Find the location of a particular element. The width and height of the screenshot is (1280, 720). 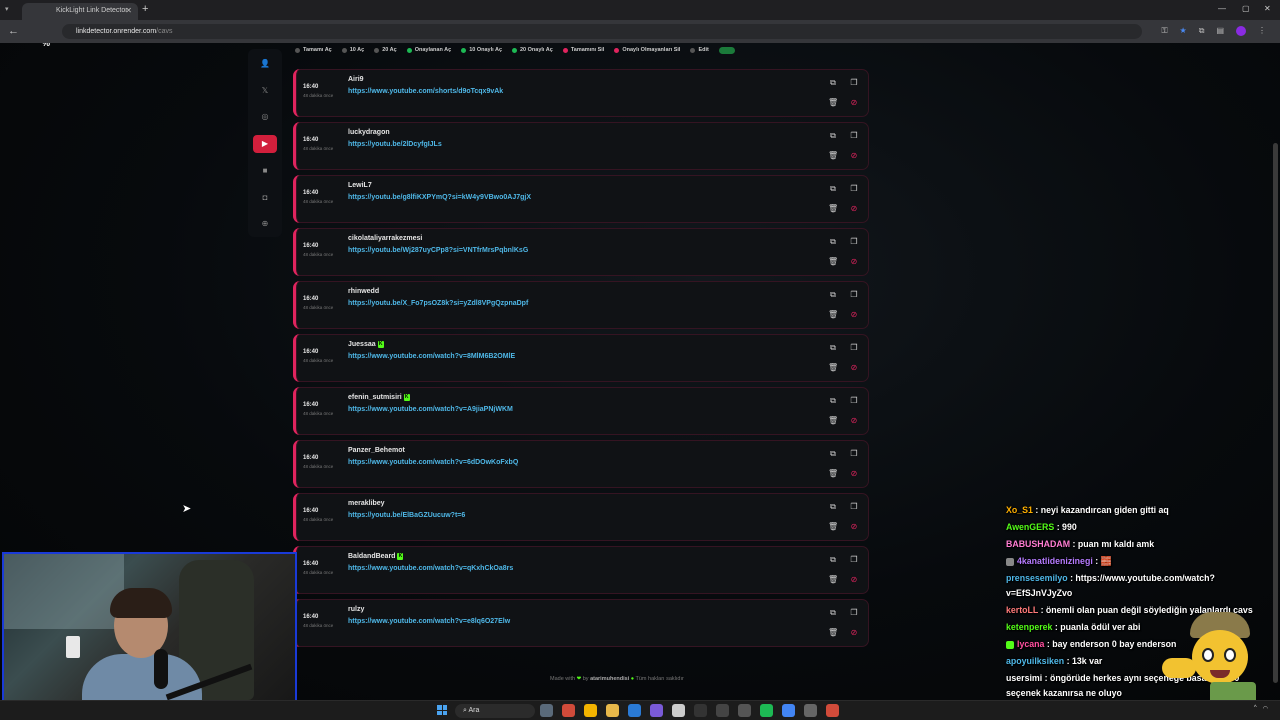

maximize-icon: ▢ is located at coordinates (1246, 8).